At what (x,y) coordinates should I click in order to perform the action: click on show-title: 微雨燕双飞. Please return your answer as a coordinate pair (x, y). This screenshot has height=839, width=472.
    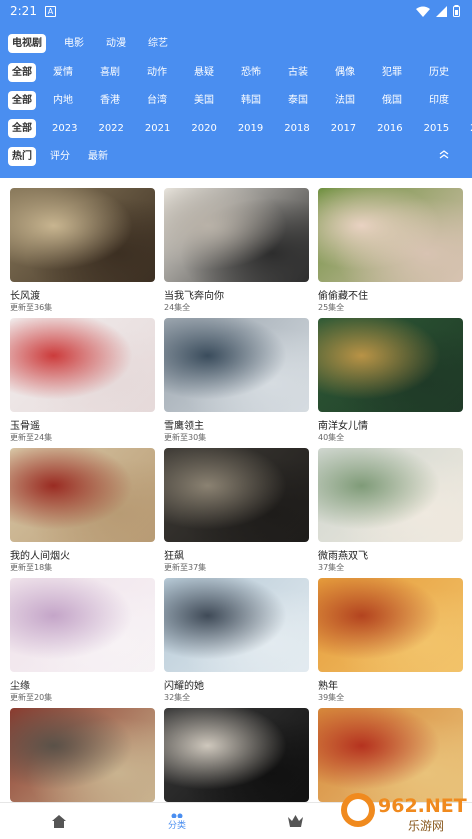
    Looking at the image, I should click on (343, 556).